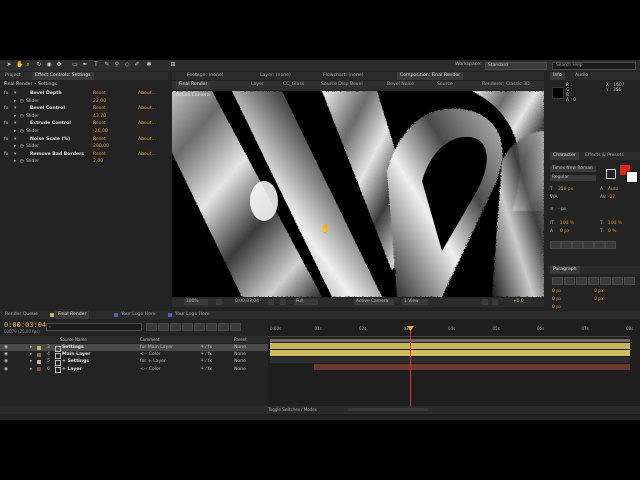 The image size is (640, 480). Describe the element at coordinates (175, 327) in the screenshot. I see `shy-switch-button` at that location.